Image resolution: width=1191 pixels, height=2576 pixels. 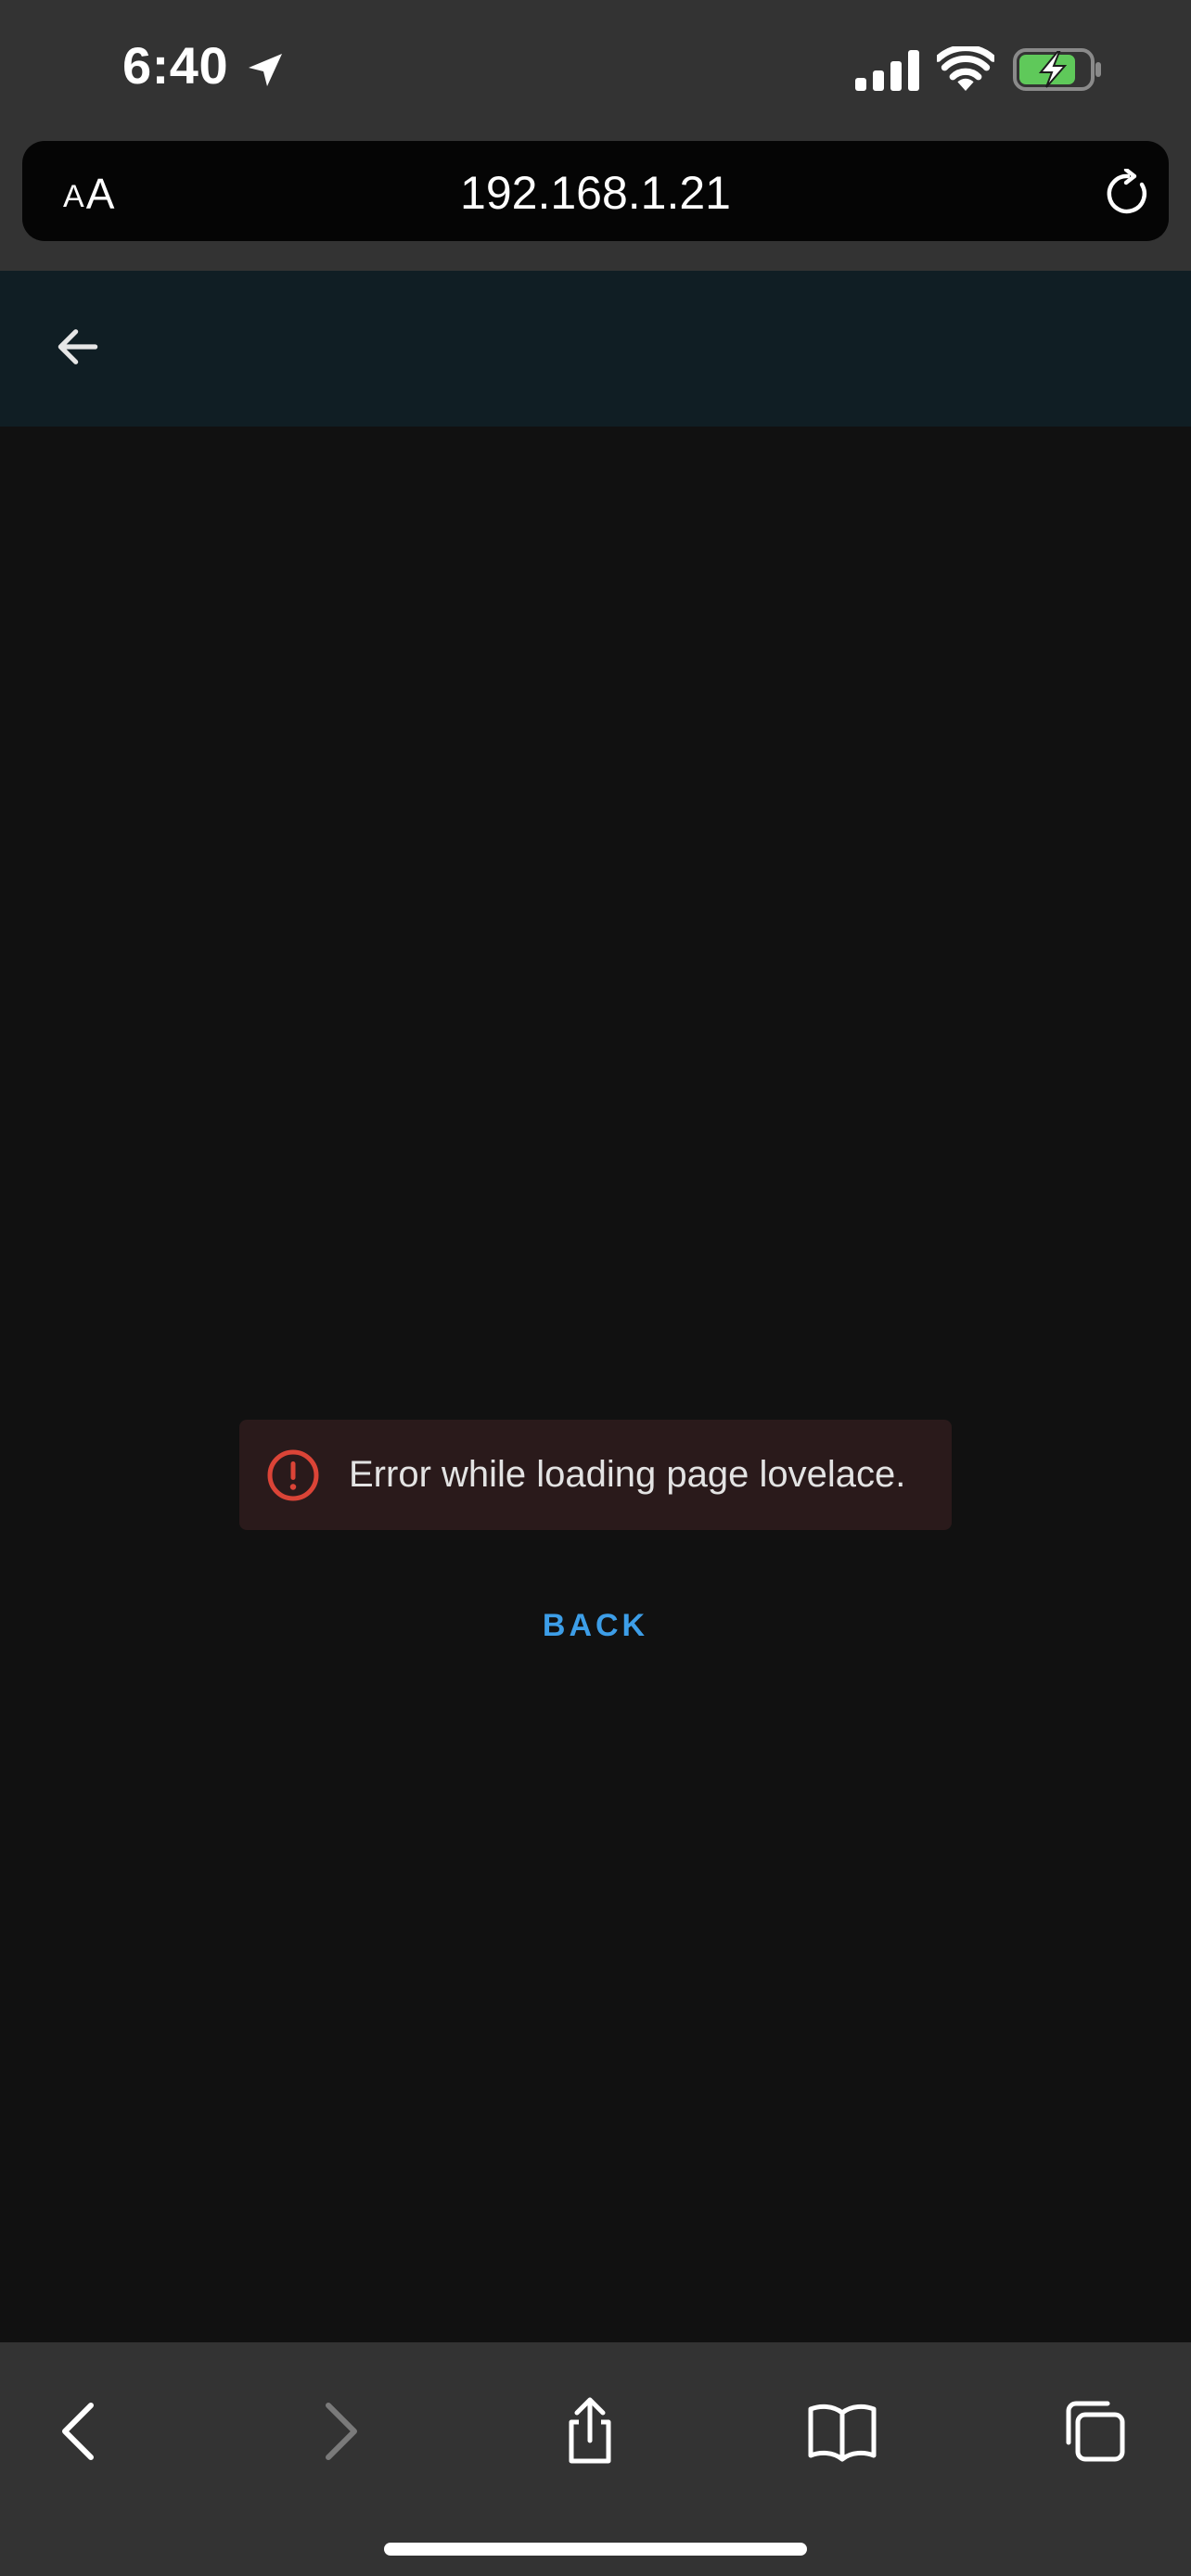 I want to click on battery-charging-icon, so click(x=1057, y=69).